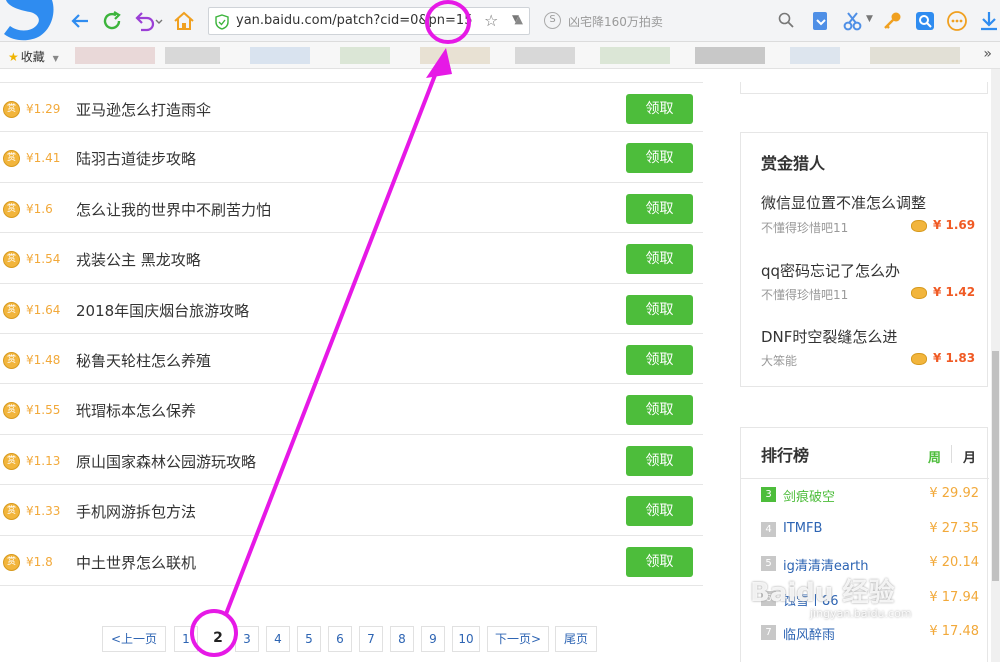 The image size is (1000, 662). Describe the element at coordinates (43, 259) in the screenshot. I see `reward-amount: ¥1.54` at that location.